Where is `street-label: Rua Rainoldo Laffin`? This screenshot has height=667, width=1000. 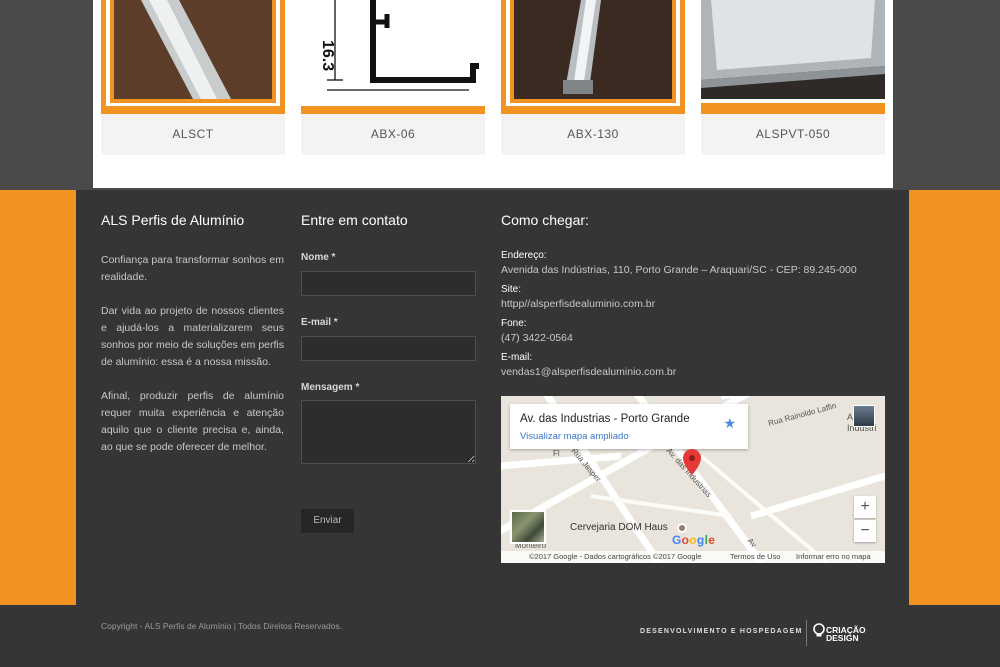
street-label: Rua Rainoldo Laffin is located at coordinates (802, 414).